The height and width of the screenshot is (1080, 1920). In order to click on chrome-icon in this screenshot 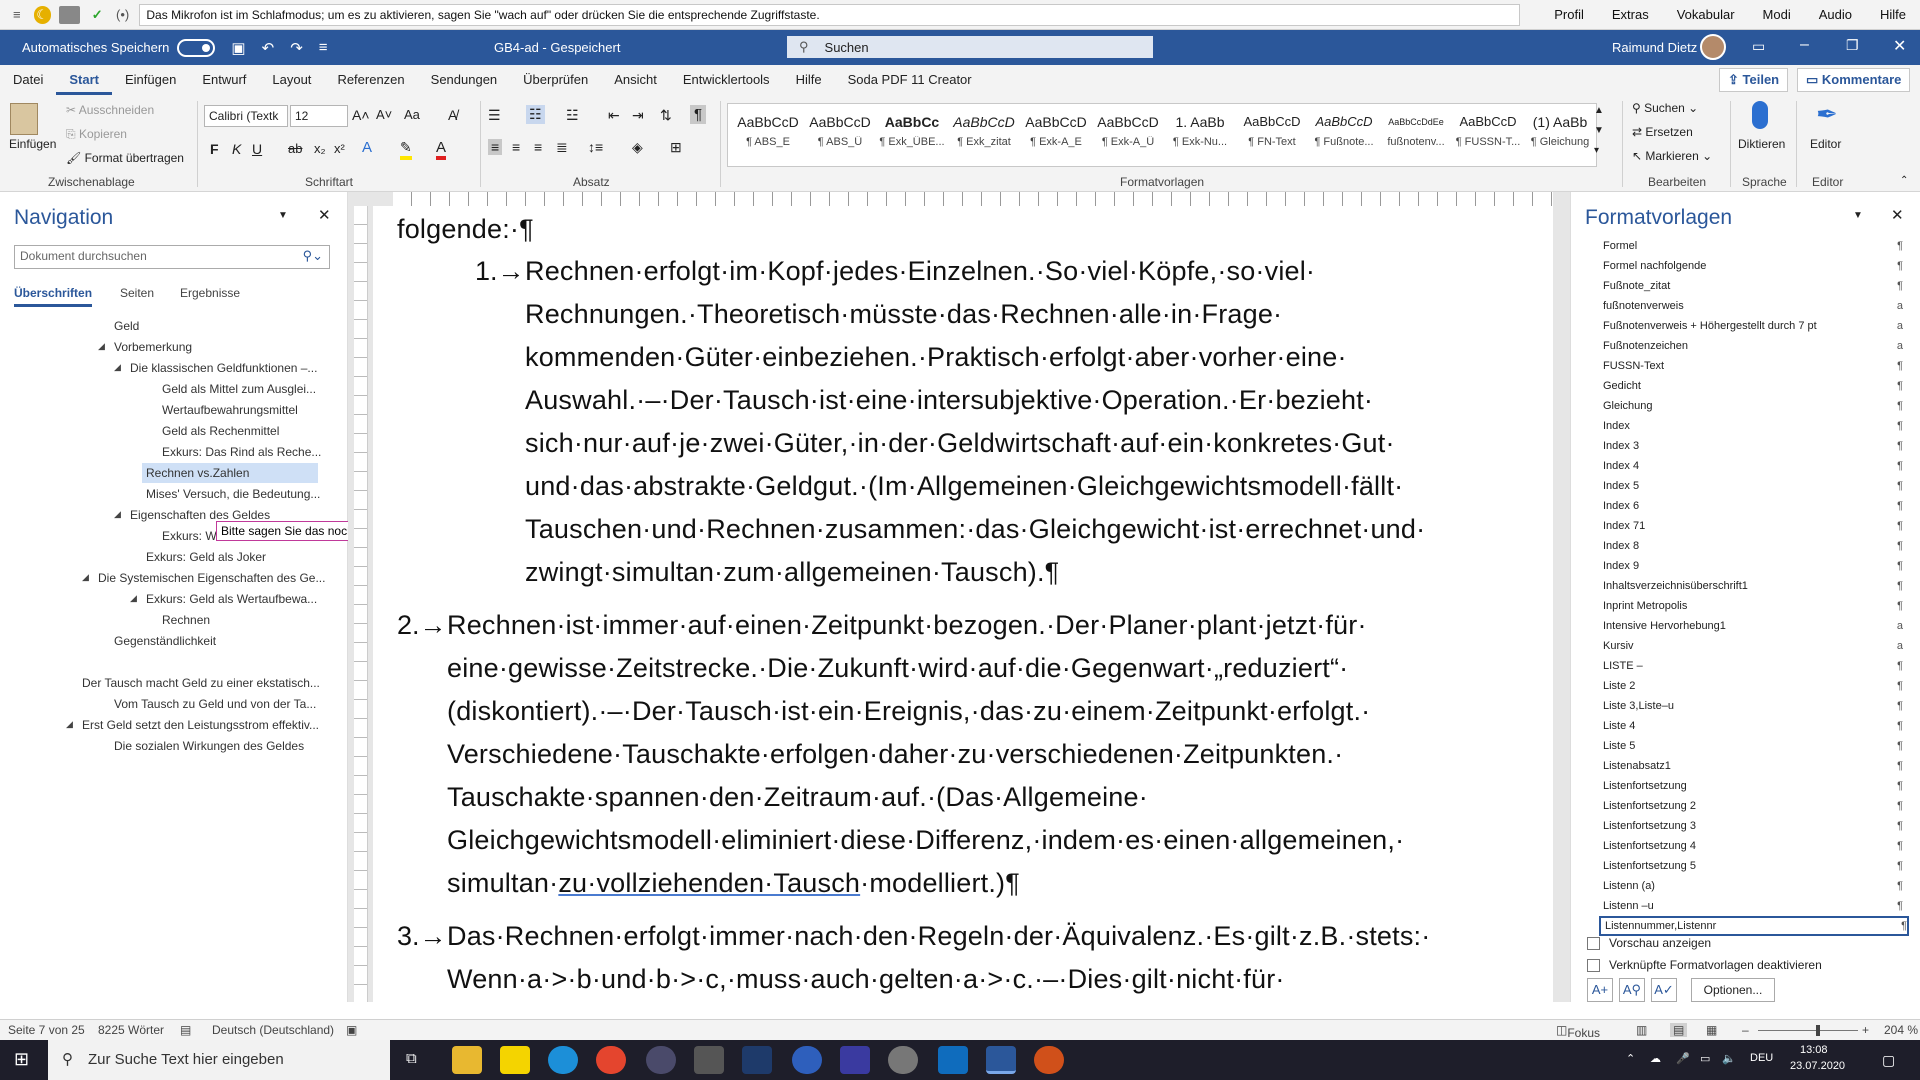, I will do `click(611, 1060)`.